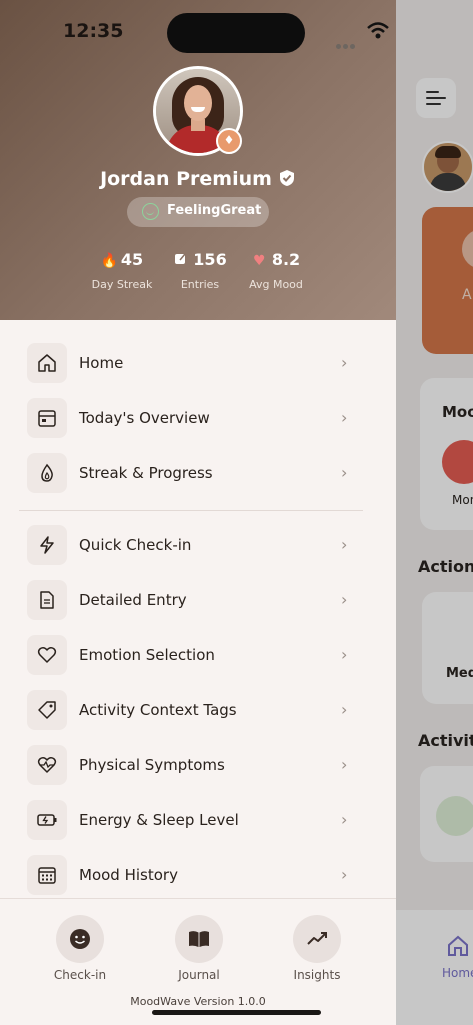 The image size is (473, 1025). I want to click on mood-status-pill: FeelingGreat, so click(198, 212).